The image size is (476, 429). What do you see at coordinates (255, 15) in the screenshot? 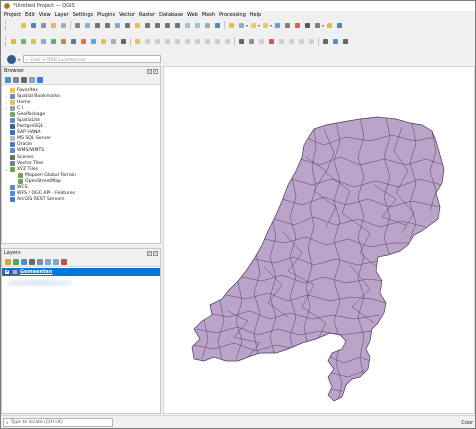
I see `menu-help: Help` at bounding box center [255, 15].